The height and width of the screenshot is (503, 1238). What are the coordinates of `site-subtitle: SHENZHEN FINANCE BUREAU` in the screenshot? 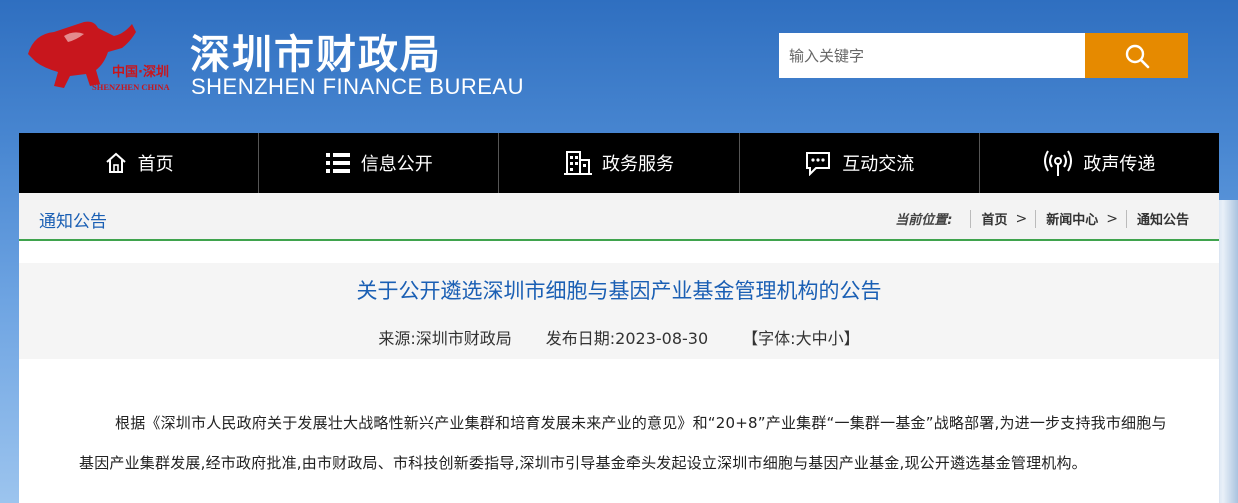 It's located at (357, 86).